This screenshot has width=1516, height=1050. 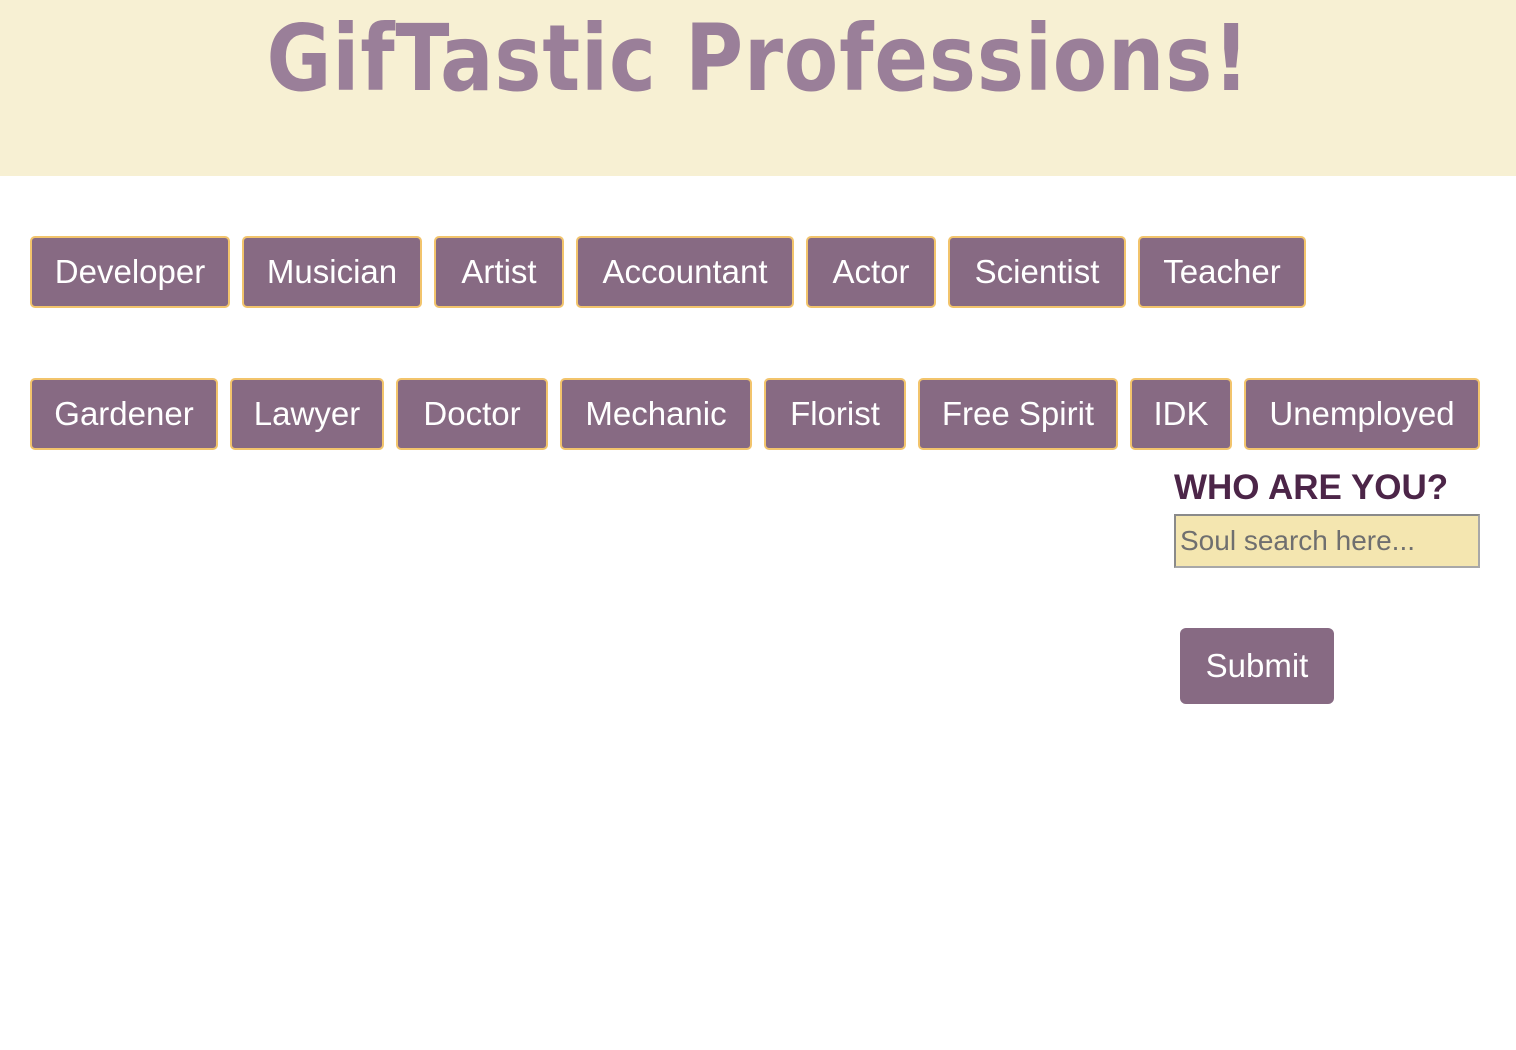 What do you see at coordinates (1222, 272) in the screenshot?
I see `profession-button-teacher: Teacher` at bounding box center [1222, 272].